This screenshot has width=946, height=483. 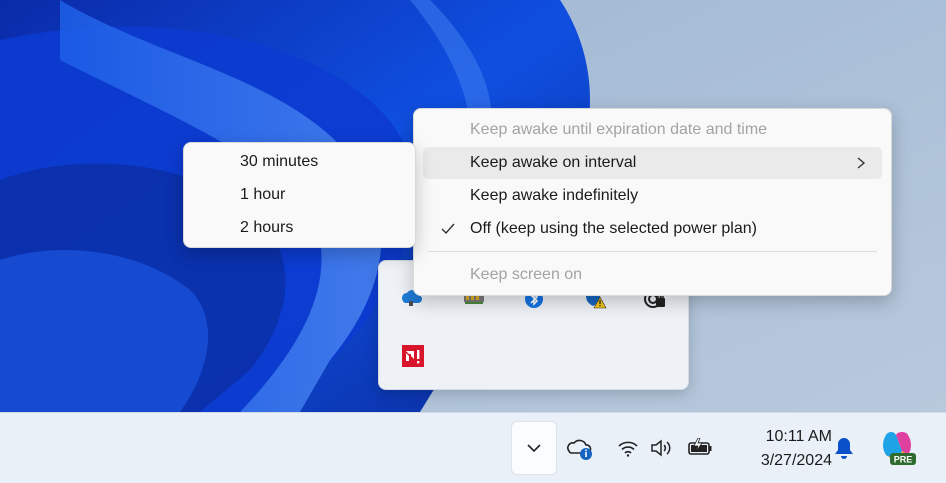 I want to click on menu-separator, so click(x=652, y=251).